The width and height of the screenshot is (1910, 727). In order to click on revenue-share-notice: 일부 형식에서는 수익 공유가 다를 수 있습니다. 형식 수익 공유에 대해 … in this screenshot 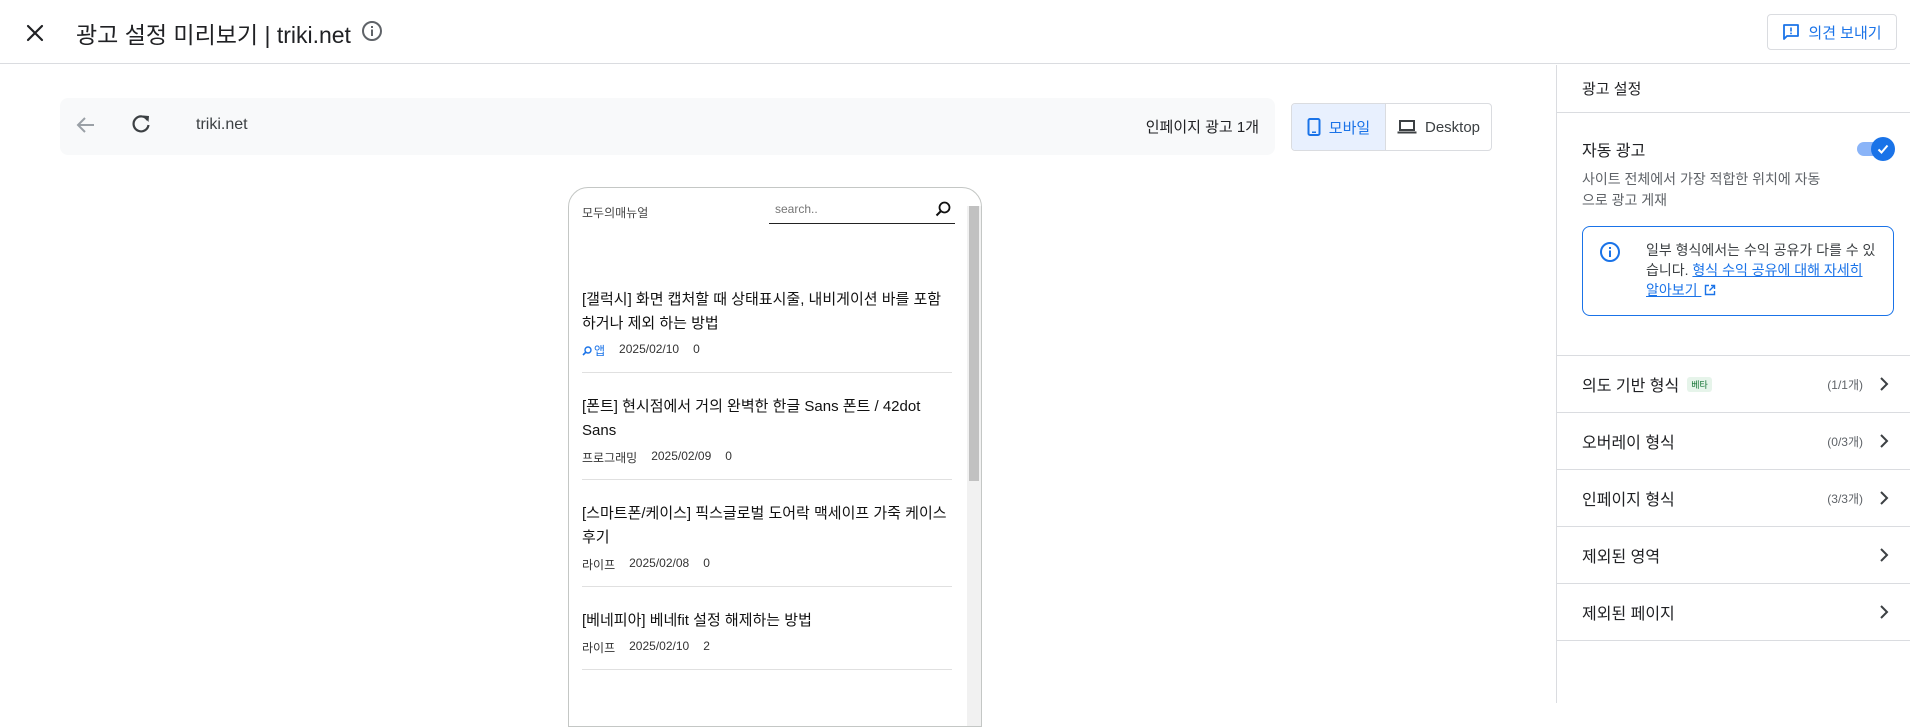, I will do `click(1738, 271)`.